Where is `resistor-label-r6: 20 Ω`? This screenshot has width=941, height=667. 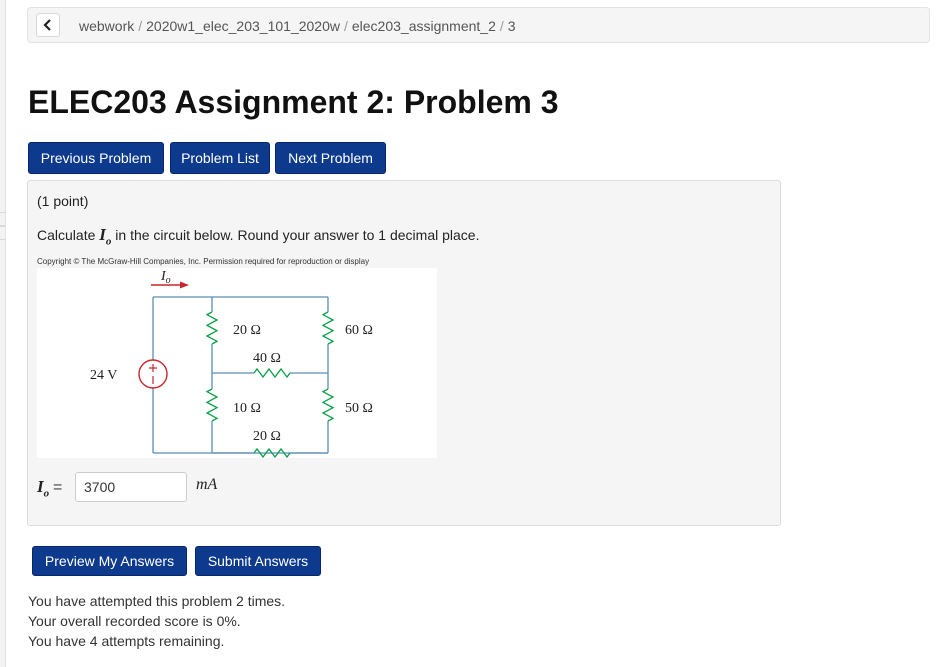 resistor-label-r6: 20 Ω is located at coordinates (267, 436).